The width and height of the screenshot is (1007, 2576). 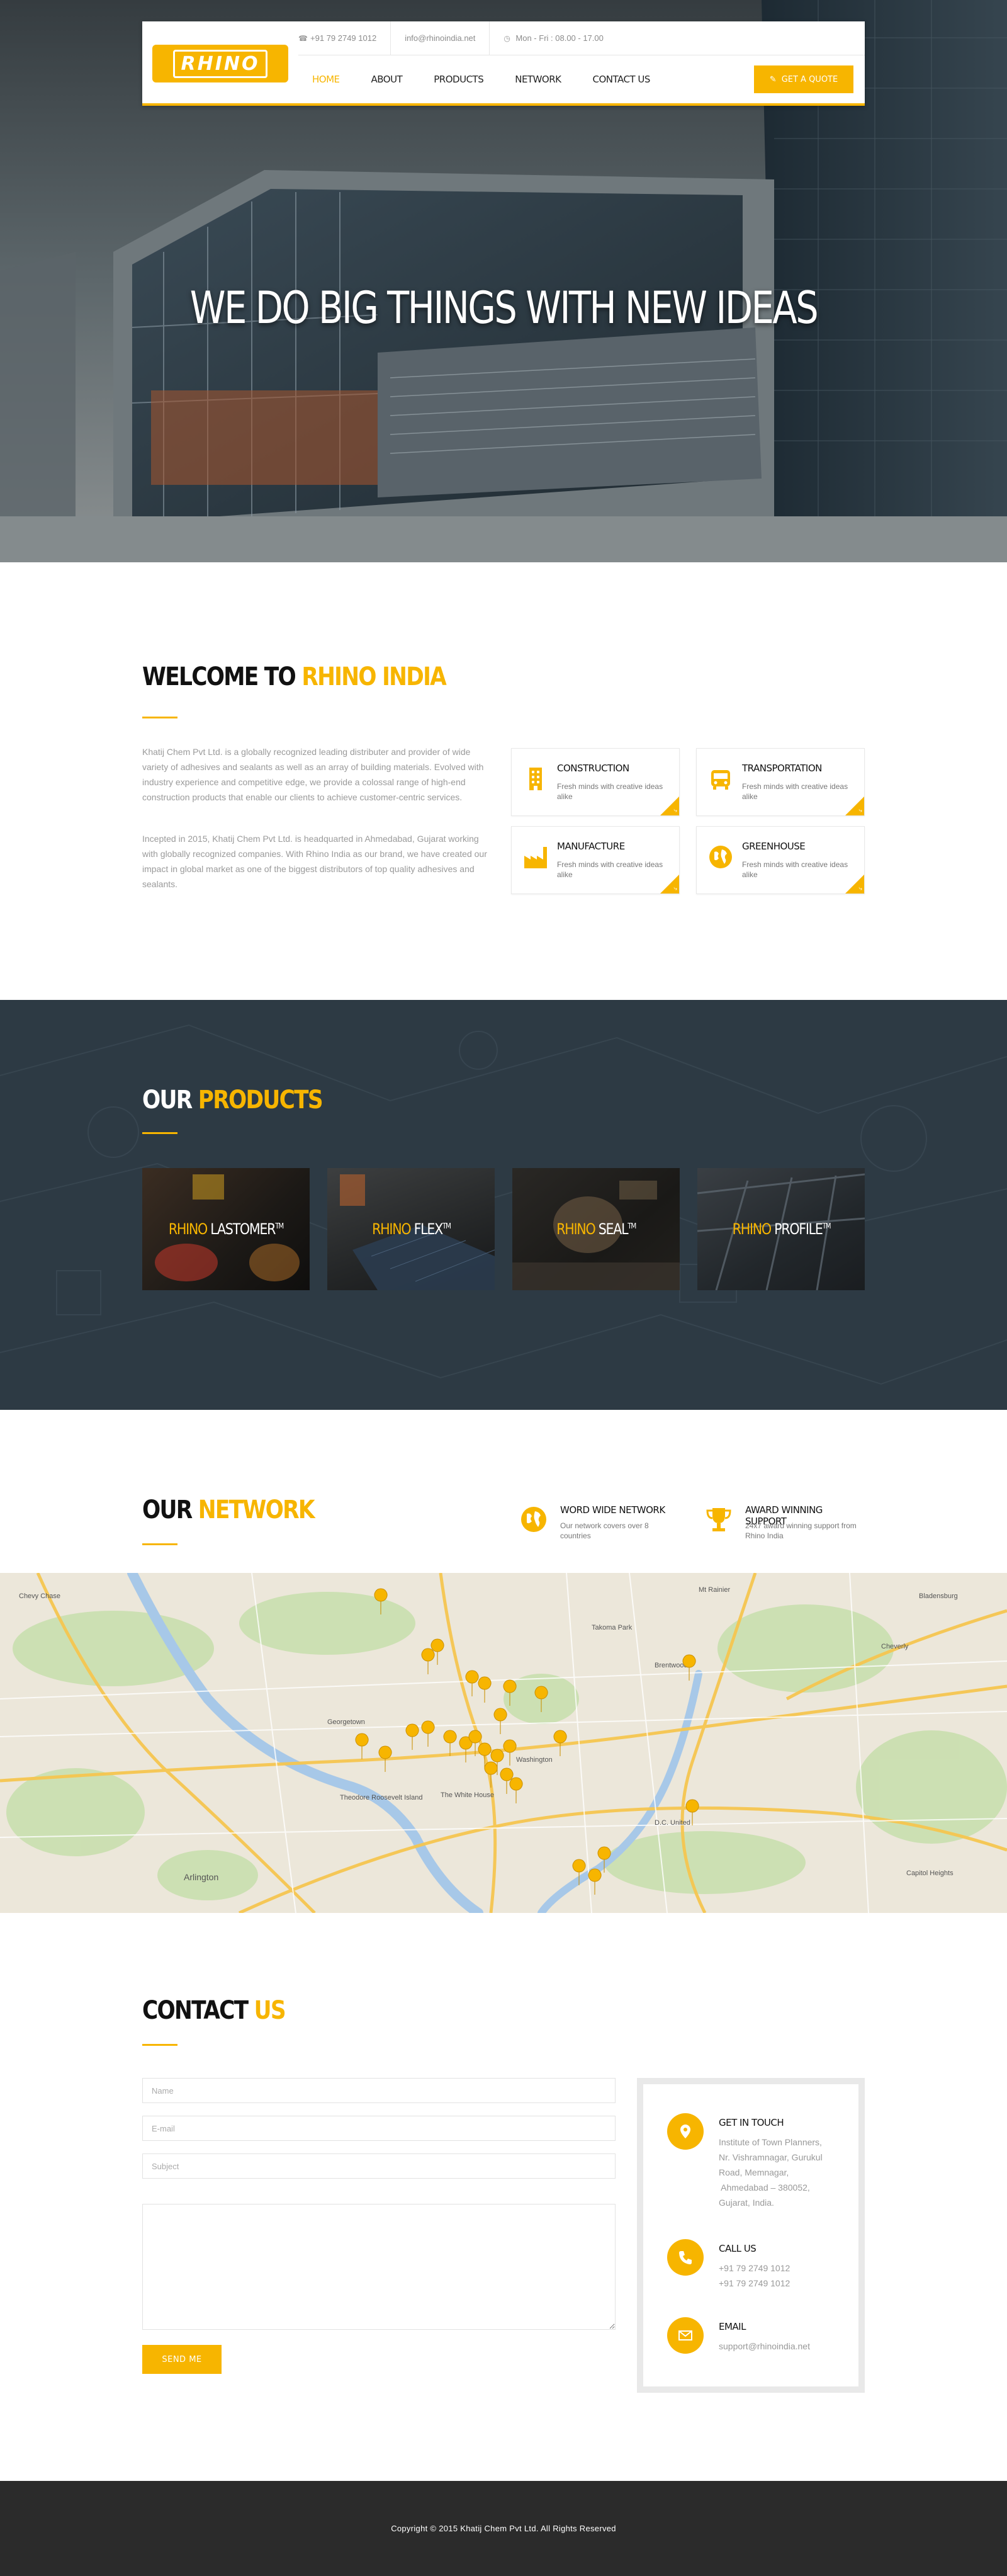 I want to click on get-quote-button: ✎ Get a Quote, so click(x=803, y=79).